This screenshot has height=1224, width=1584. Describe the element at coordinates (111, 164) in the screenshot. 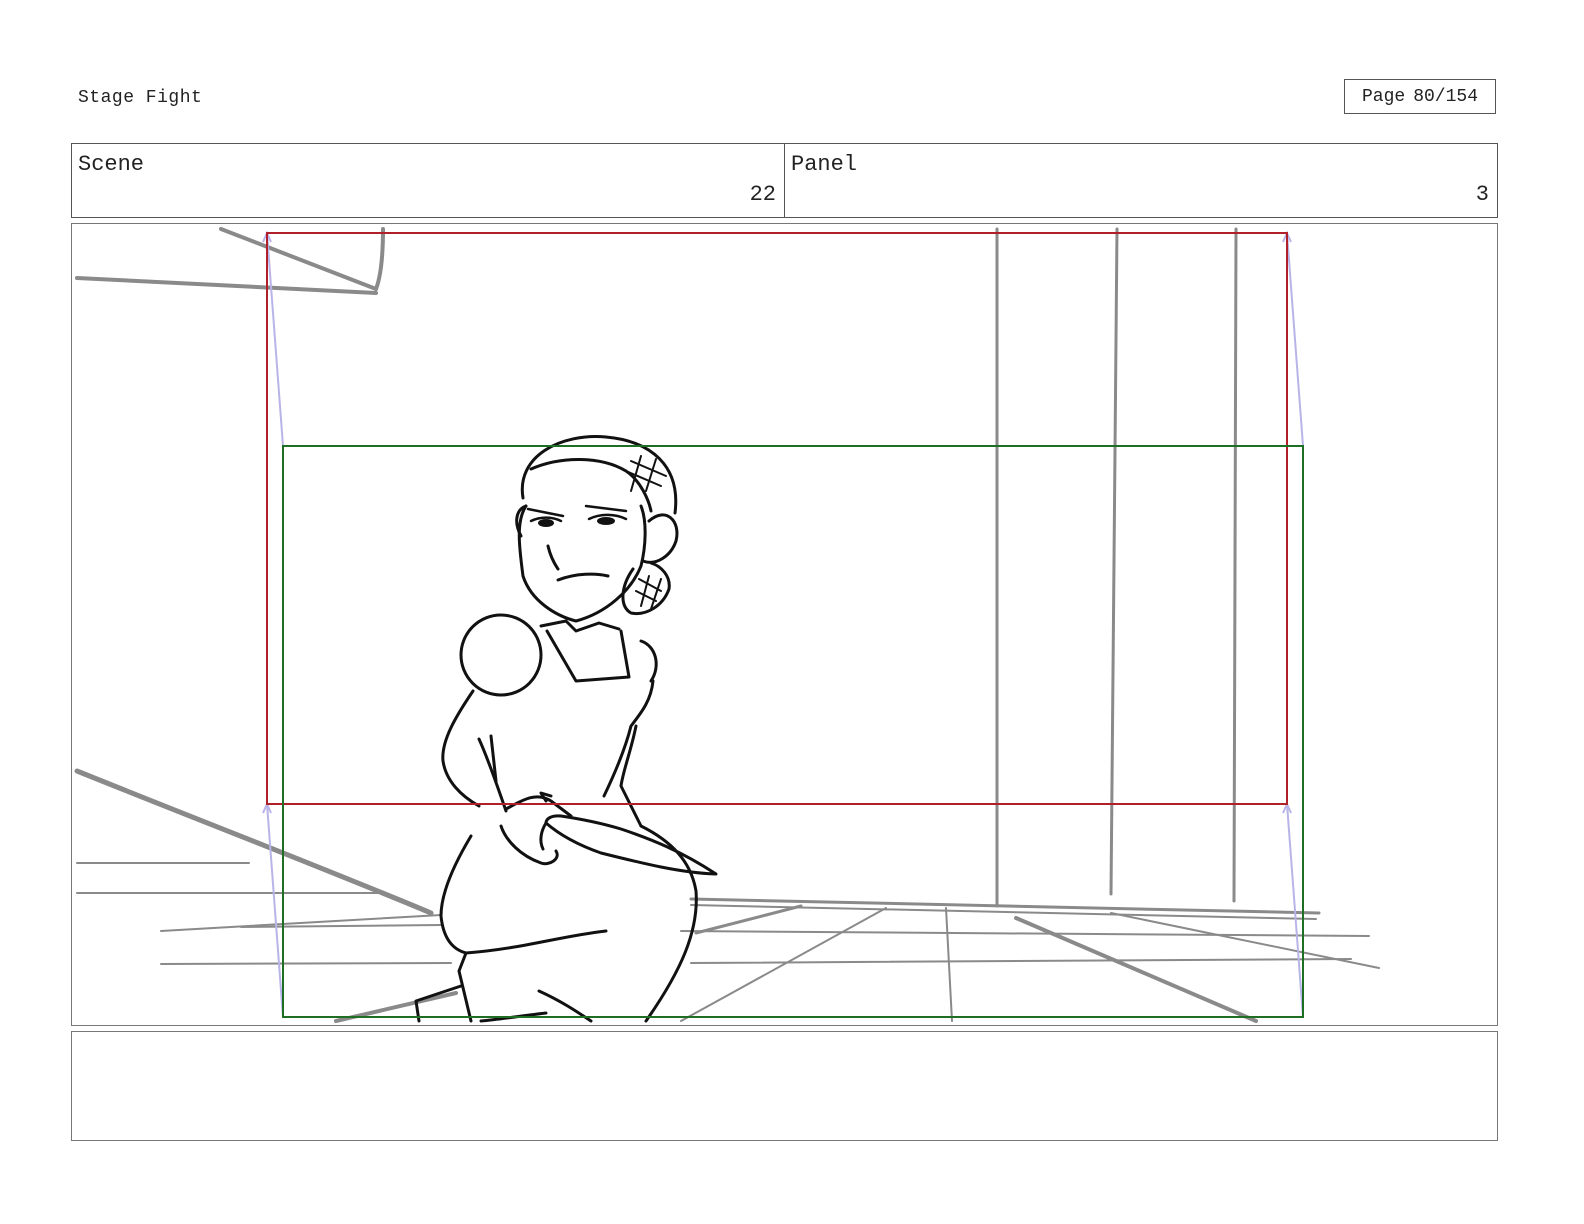

I see `scene-label: Scene` at that location.